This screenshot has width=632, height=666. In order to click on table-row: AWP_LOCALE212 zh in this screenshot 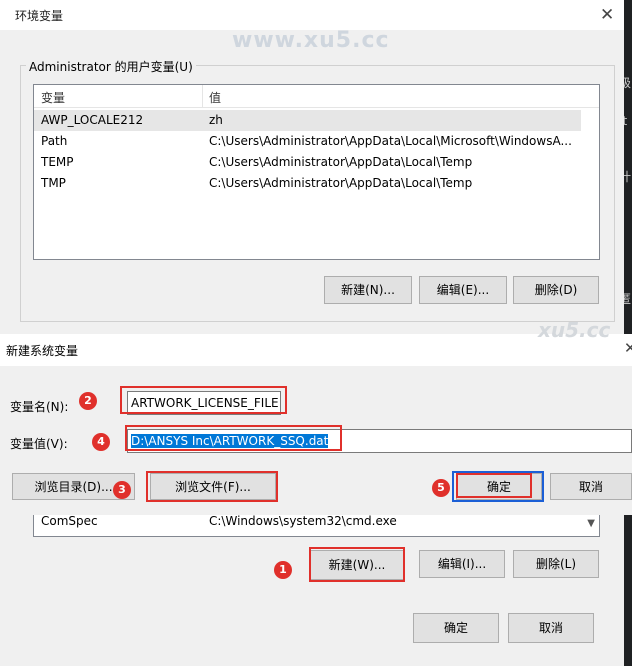, I will do `click(307, 120)`.